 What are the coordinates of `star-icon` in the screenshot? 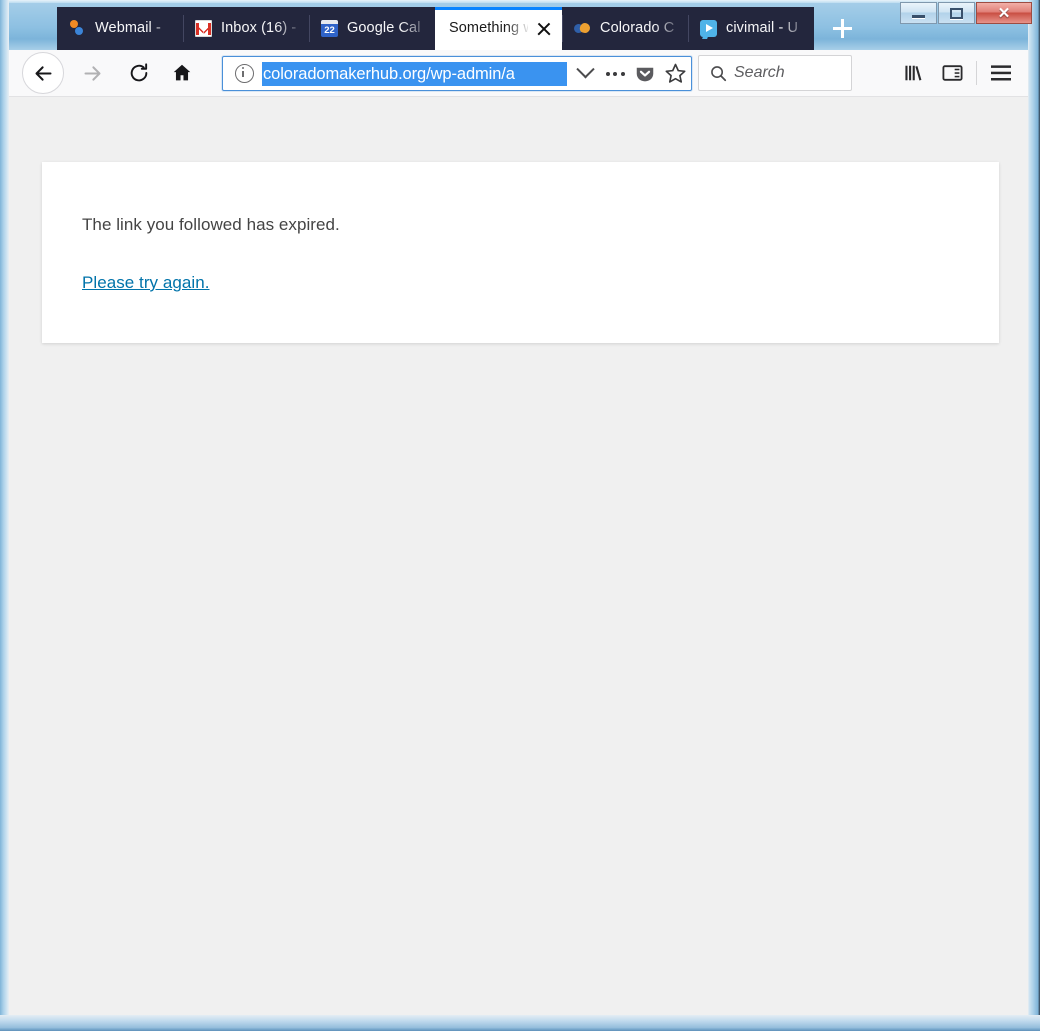 It's located at (675, 73).